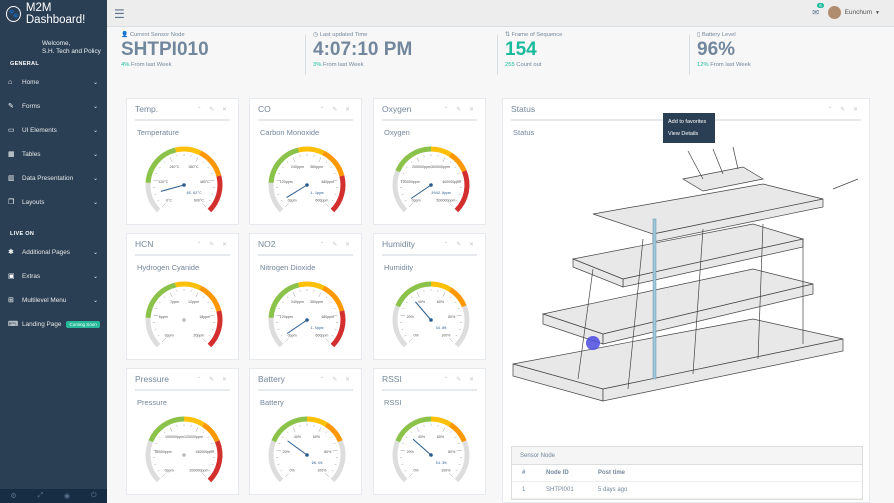  Describe the element at coordinates (53, 82) in the screenshot. I see `sidebar-item-home: ⌂ Home ⌄` at that location.